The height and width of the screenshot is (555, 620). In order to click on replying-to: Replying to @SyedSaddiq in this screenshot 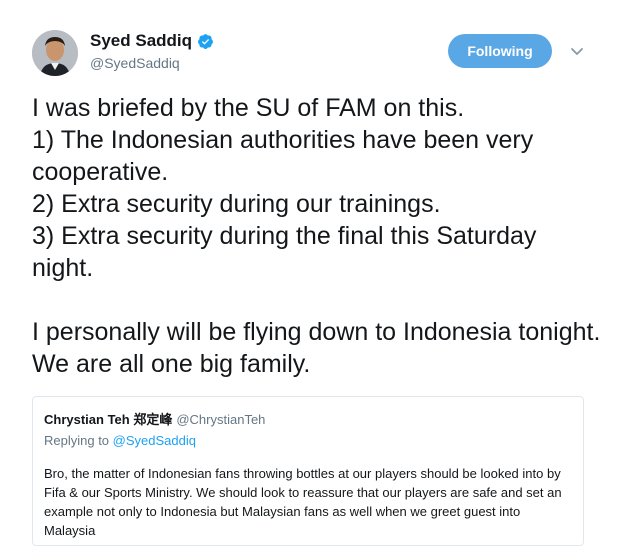, I will do `click(308, 441)`.